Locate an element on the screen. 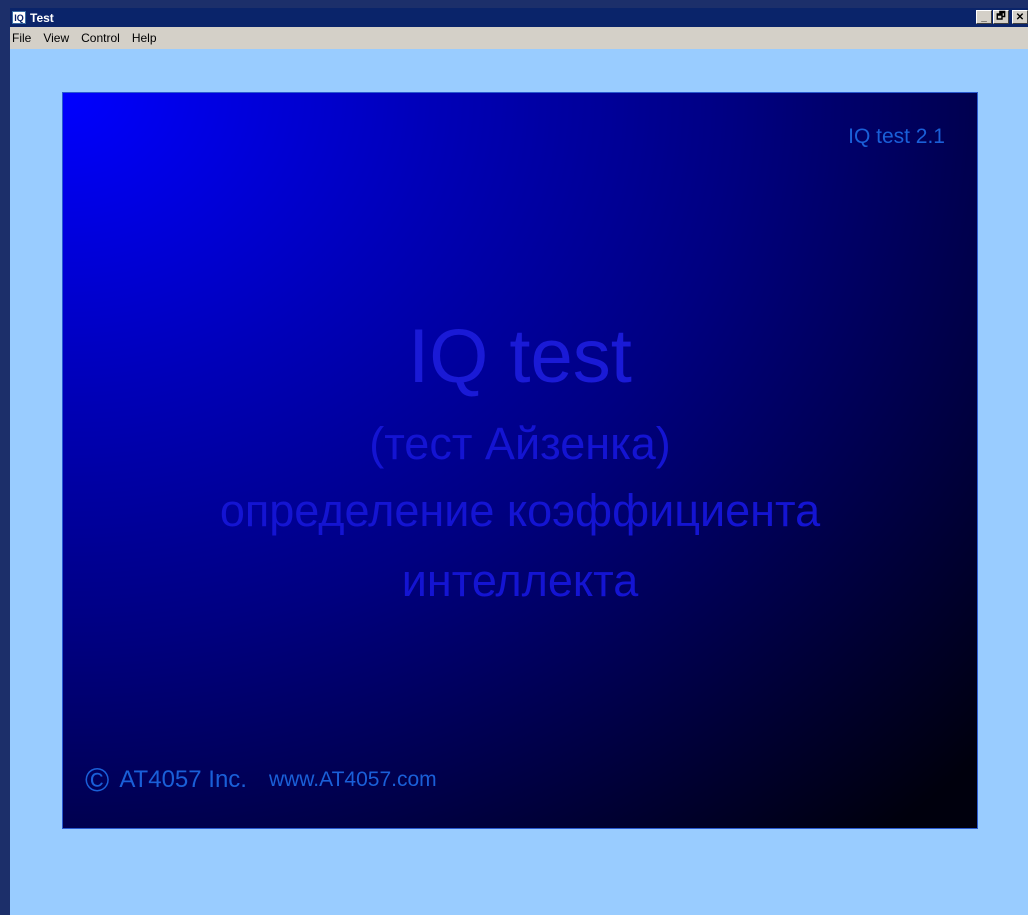 The width and height of the screenshot is (1028, 915). menu-help-label: Help is located at coordinates (144, 38).